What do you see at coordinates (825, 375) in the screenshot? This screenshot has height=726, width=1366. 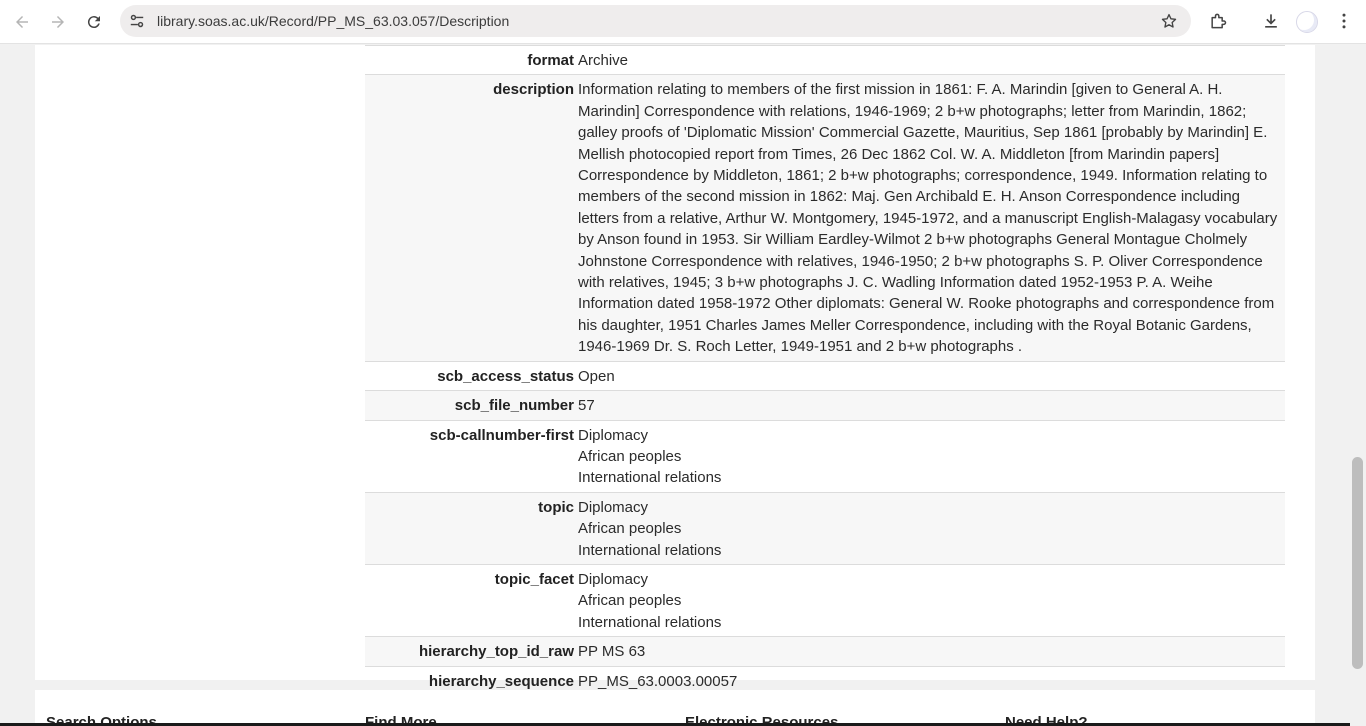 I see `table-row-access-status: scb_access_status Open` at bounding box center [825, 375].